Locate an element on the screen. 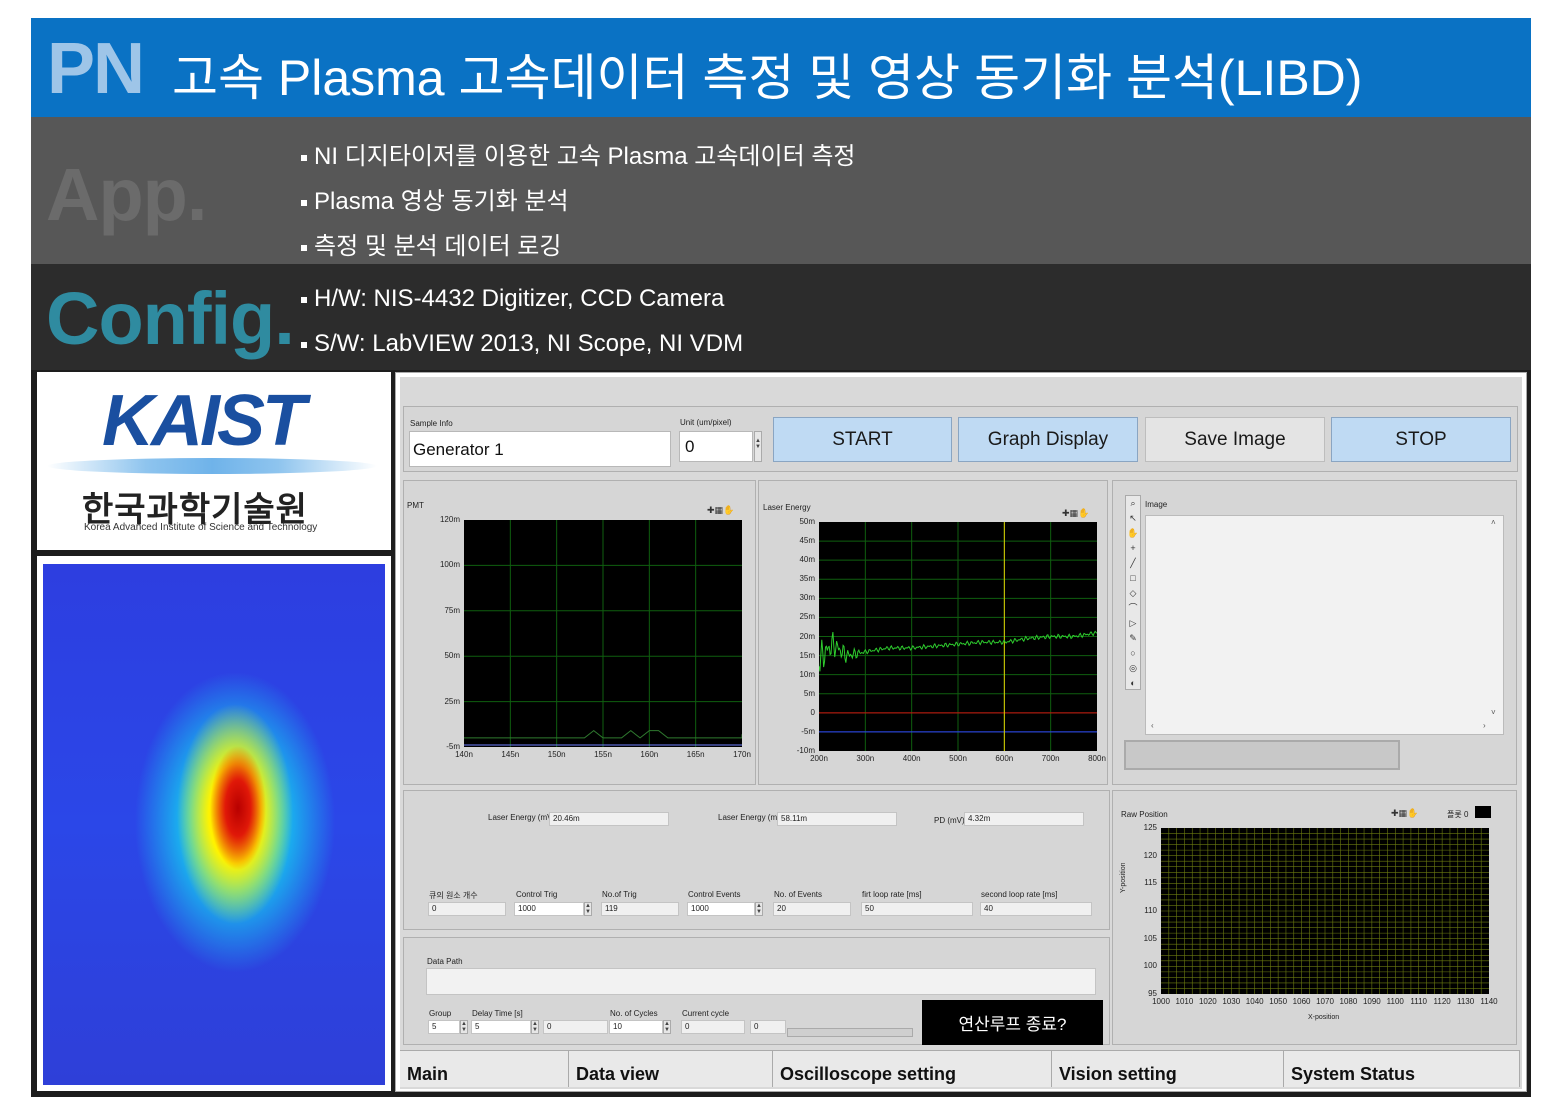  readout-label: Laser Energy (mV) is located at coordinates (522, 817).